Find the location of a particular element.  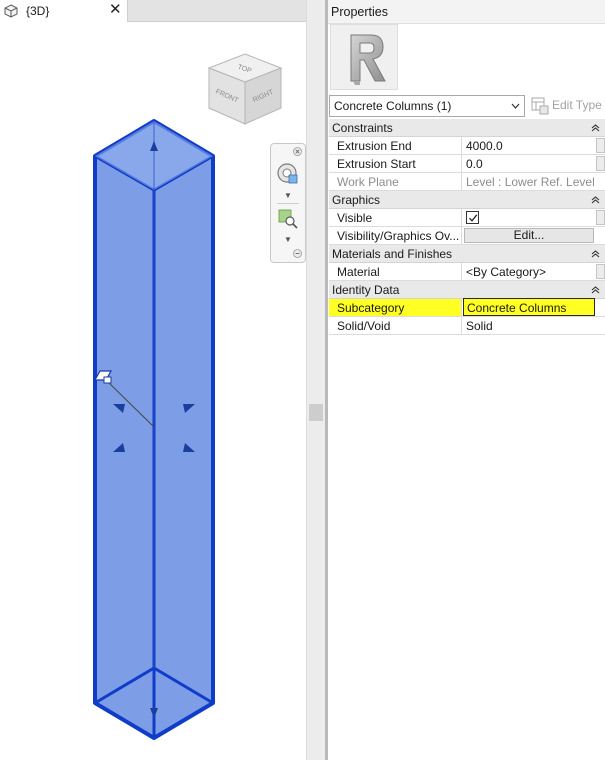

properties-title: Properties is located at coordinates (359, 12).